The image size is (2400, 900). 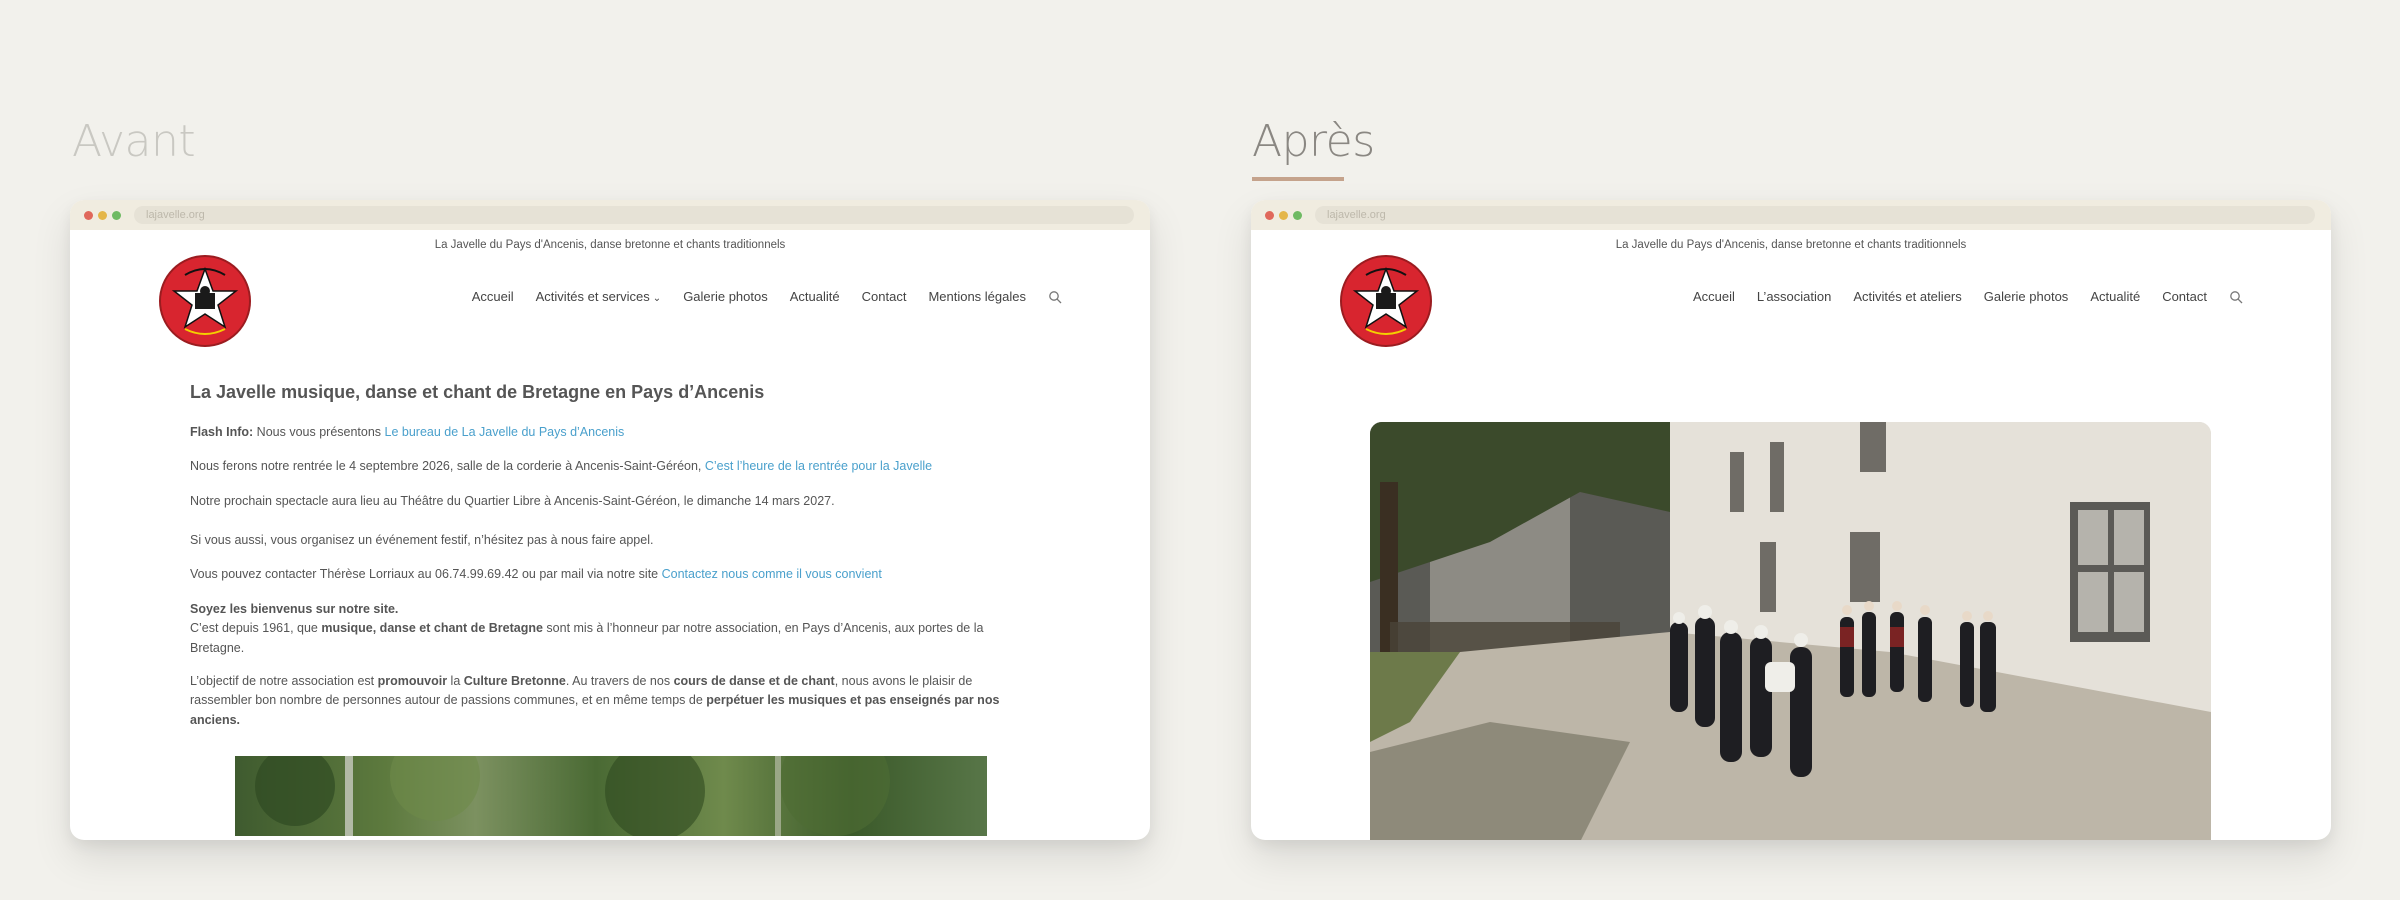 I want to click on trees-photo-image, so click(x=572, y=783).